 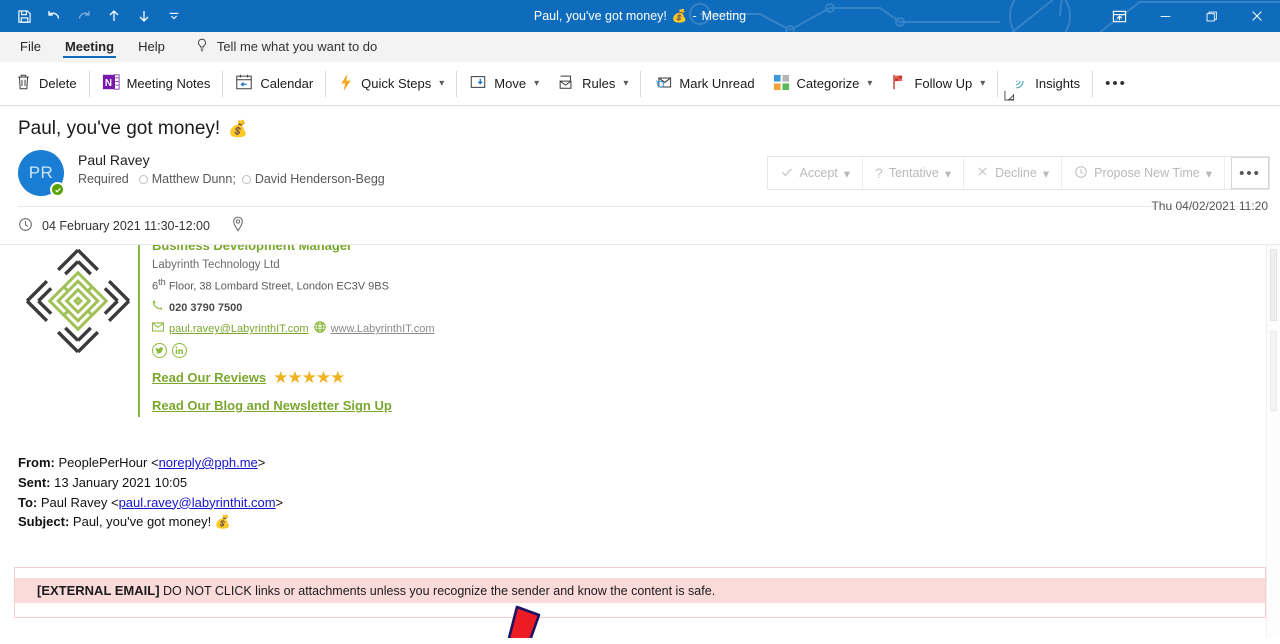 I want to click on close-icon, so click(x=1257, y=16).